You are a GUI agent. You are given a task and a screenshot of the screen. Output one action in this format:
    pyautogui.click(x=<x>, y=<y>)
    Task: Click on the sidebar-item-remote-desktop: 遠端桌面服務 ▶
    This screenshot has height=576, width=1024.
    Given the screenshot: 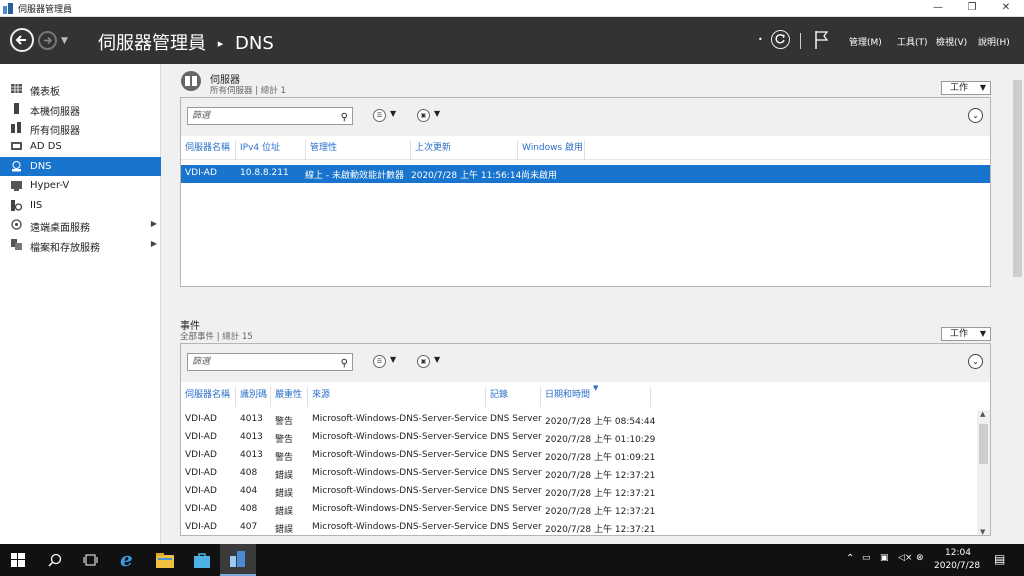 What is the action you would take?
    pyautogui.click(x=80, y=224)
    